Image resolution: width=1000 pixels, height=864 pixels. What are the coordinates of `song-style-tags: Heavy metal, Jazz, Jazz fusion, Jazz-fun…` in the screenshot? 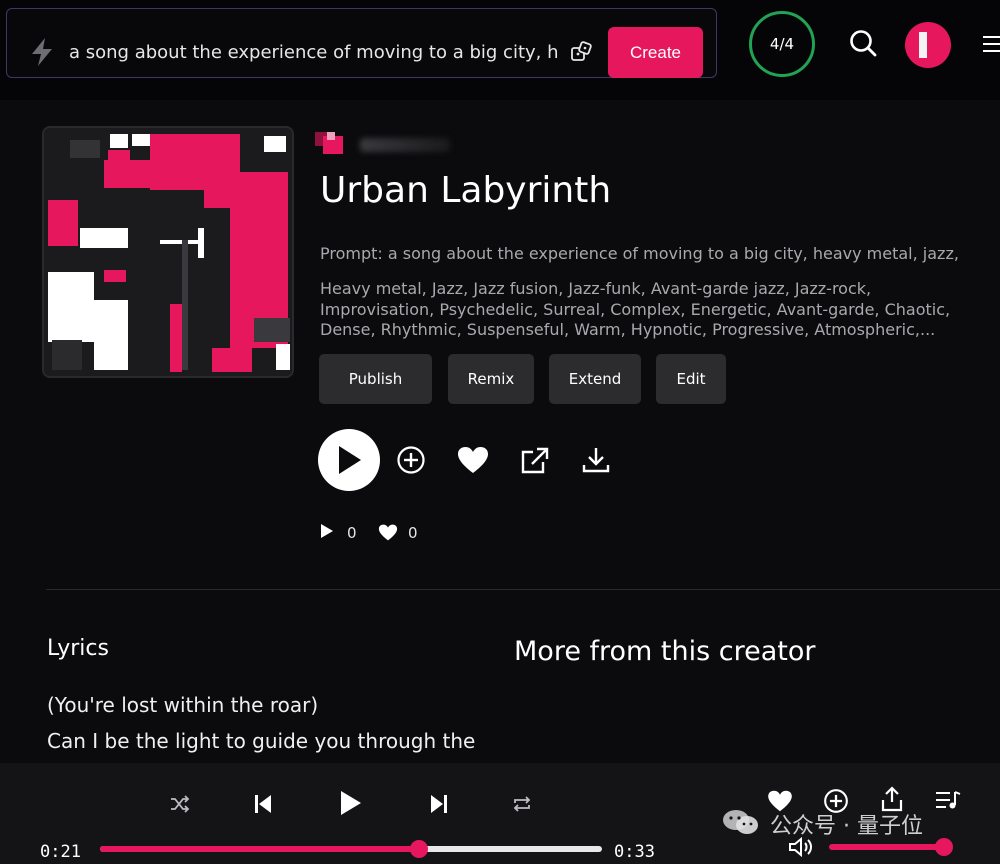 It's located at (655, 310).